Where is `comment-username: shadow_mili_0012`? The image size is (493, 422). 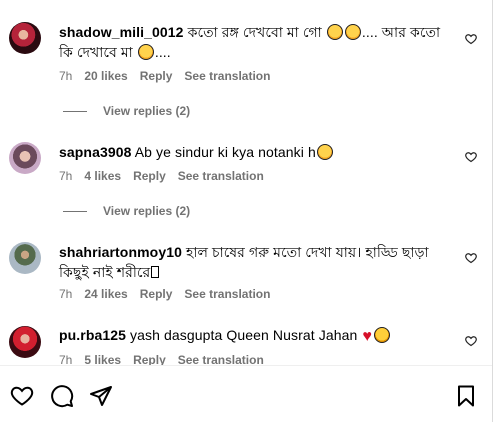
comment-username: shadow_mili_0012 is located at coordinates (121, 32).